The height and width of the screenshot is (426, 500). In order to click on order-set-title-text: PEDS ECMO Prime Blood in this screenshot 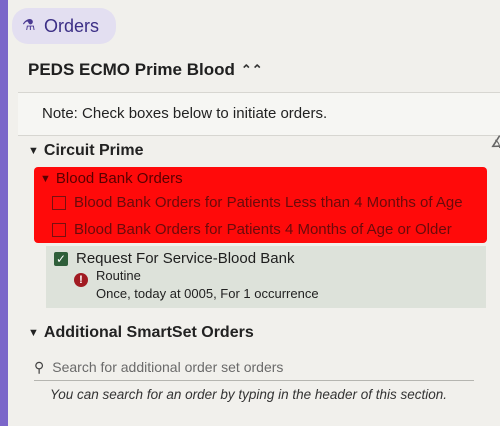, I will do `click(131, 69)`.